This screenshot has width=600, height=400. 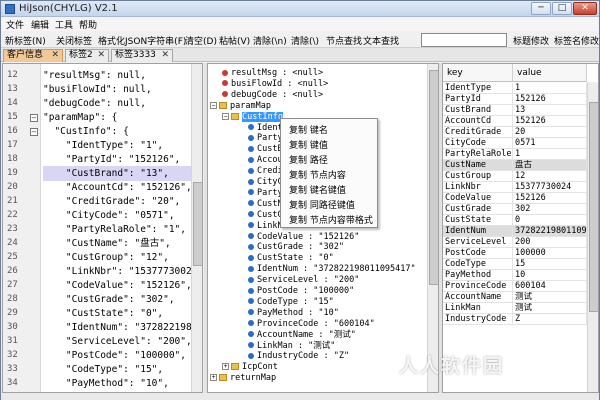 I want to click on tree-node: CustState : "0", so click(x=291, y=258).